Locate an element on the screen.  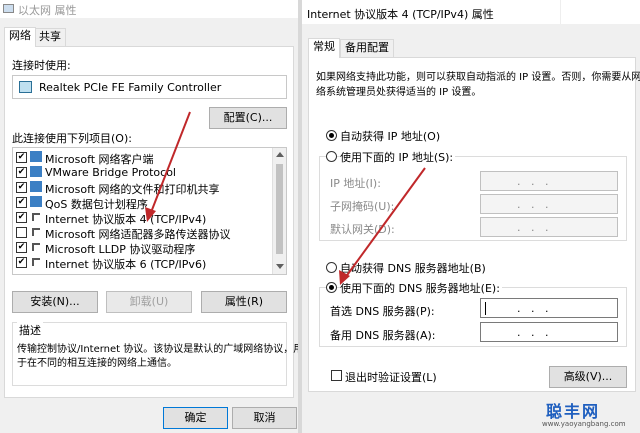
watermark-url: www.yaoyangbang.com is located at coordinates (584, 424).